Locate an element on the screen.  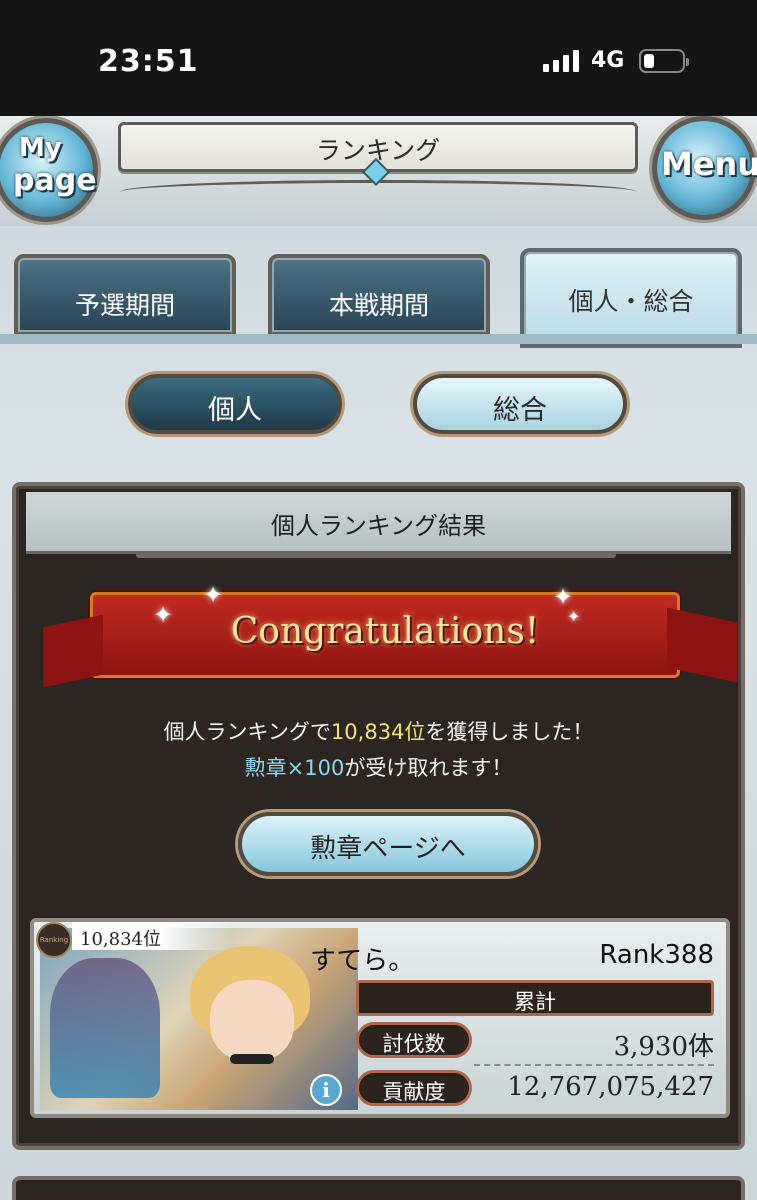
banner-ribbon-right is located at coordinates (702, 645).